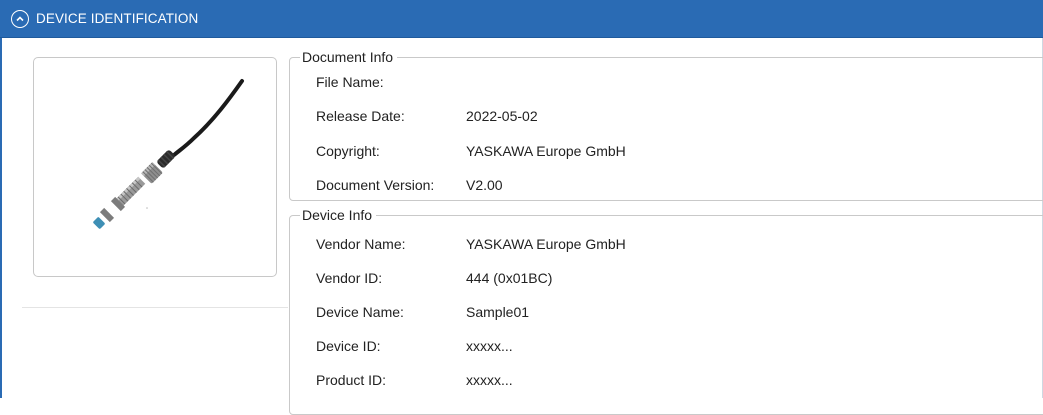  What do you see at coordinates (484, 185) in the screenshot?
I see `field-value: V2.00` at bounding box center [484, 185].